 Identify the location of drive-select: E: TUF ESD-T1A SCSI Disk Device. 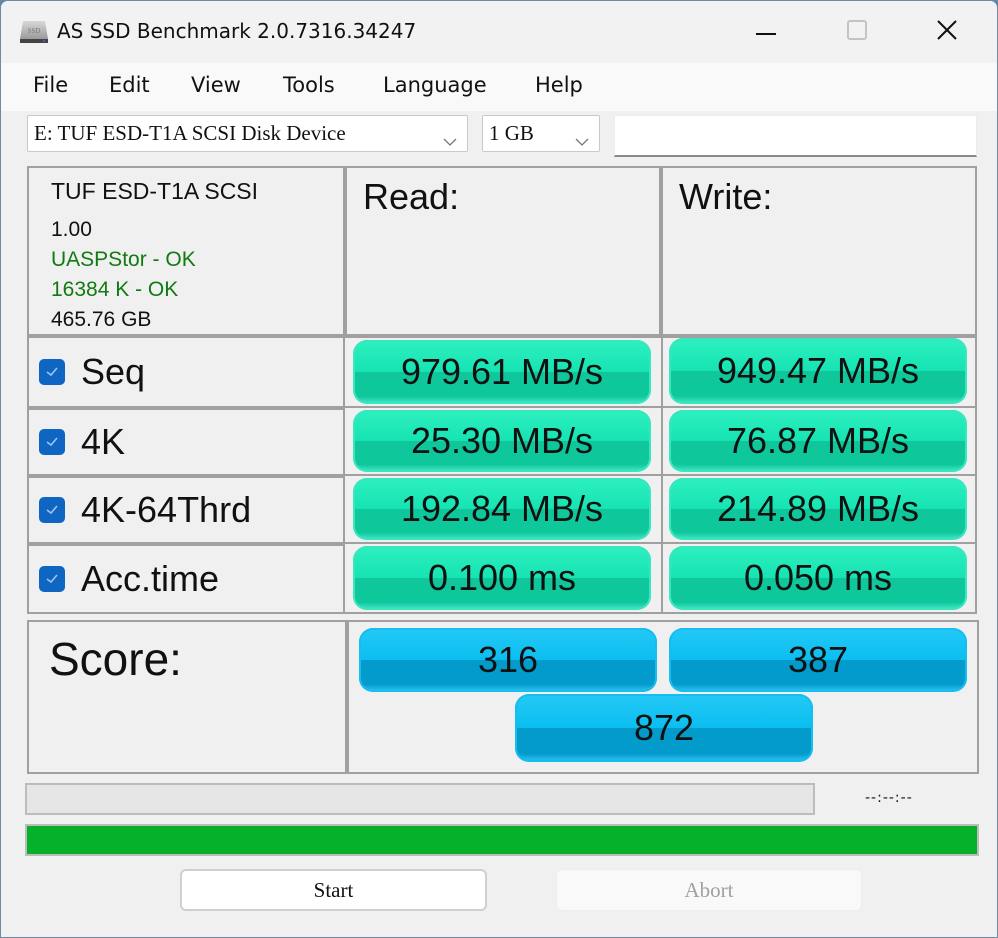
(247, 133).